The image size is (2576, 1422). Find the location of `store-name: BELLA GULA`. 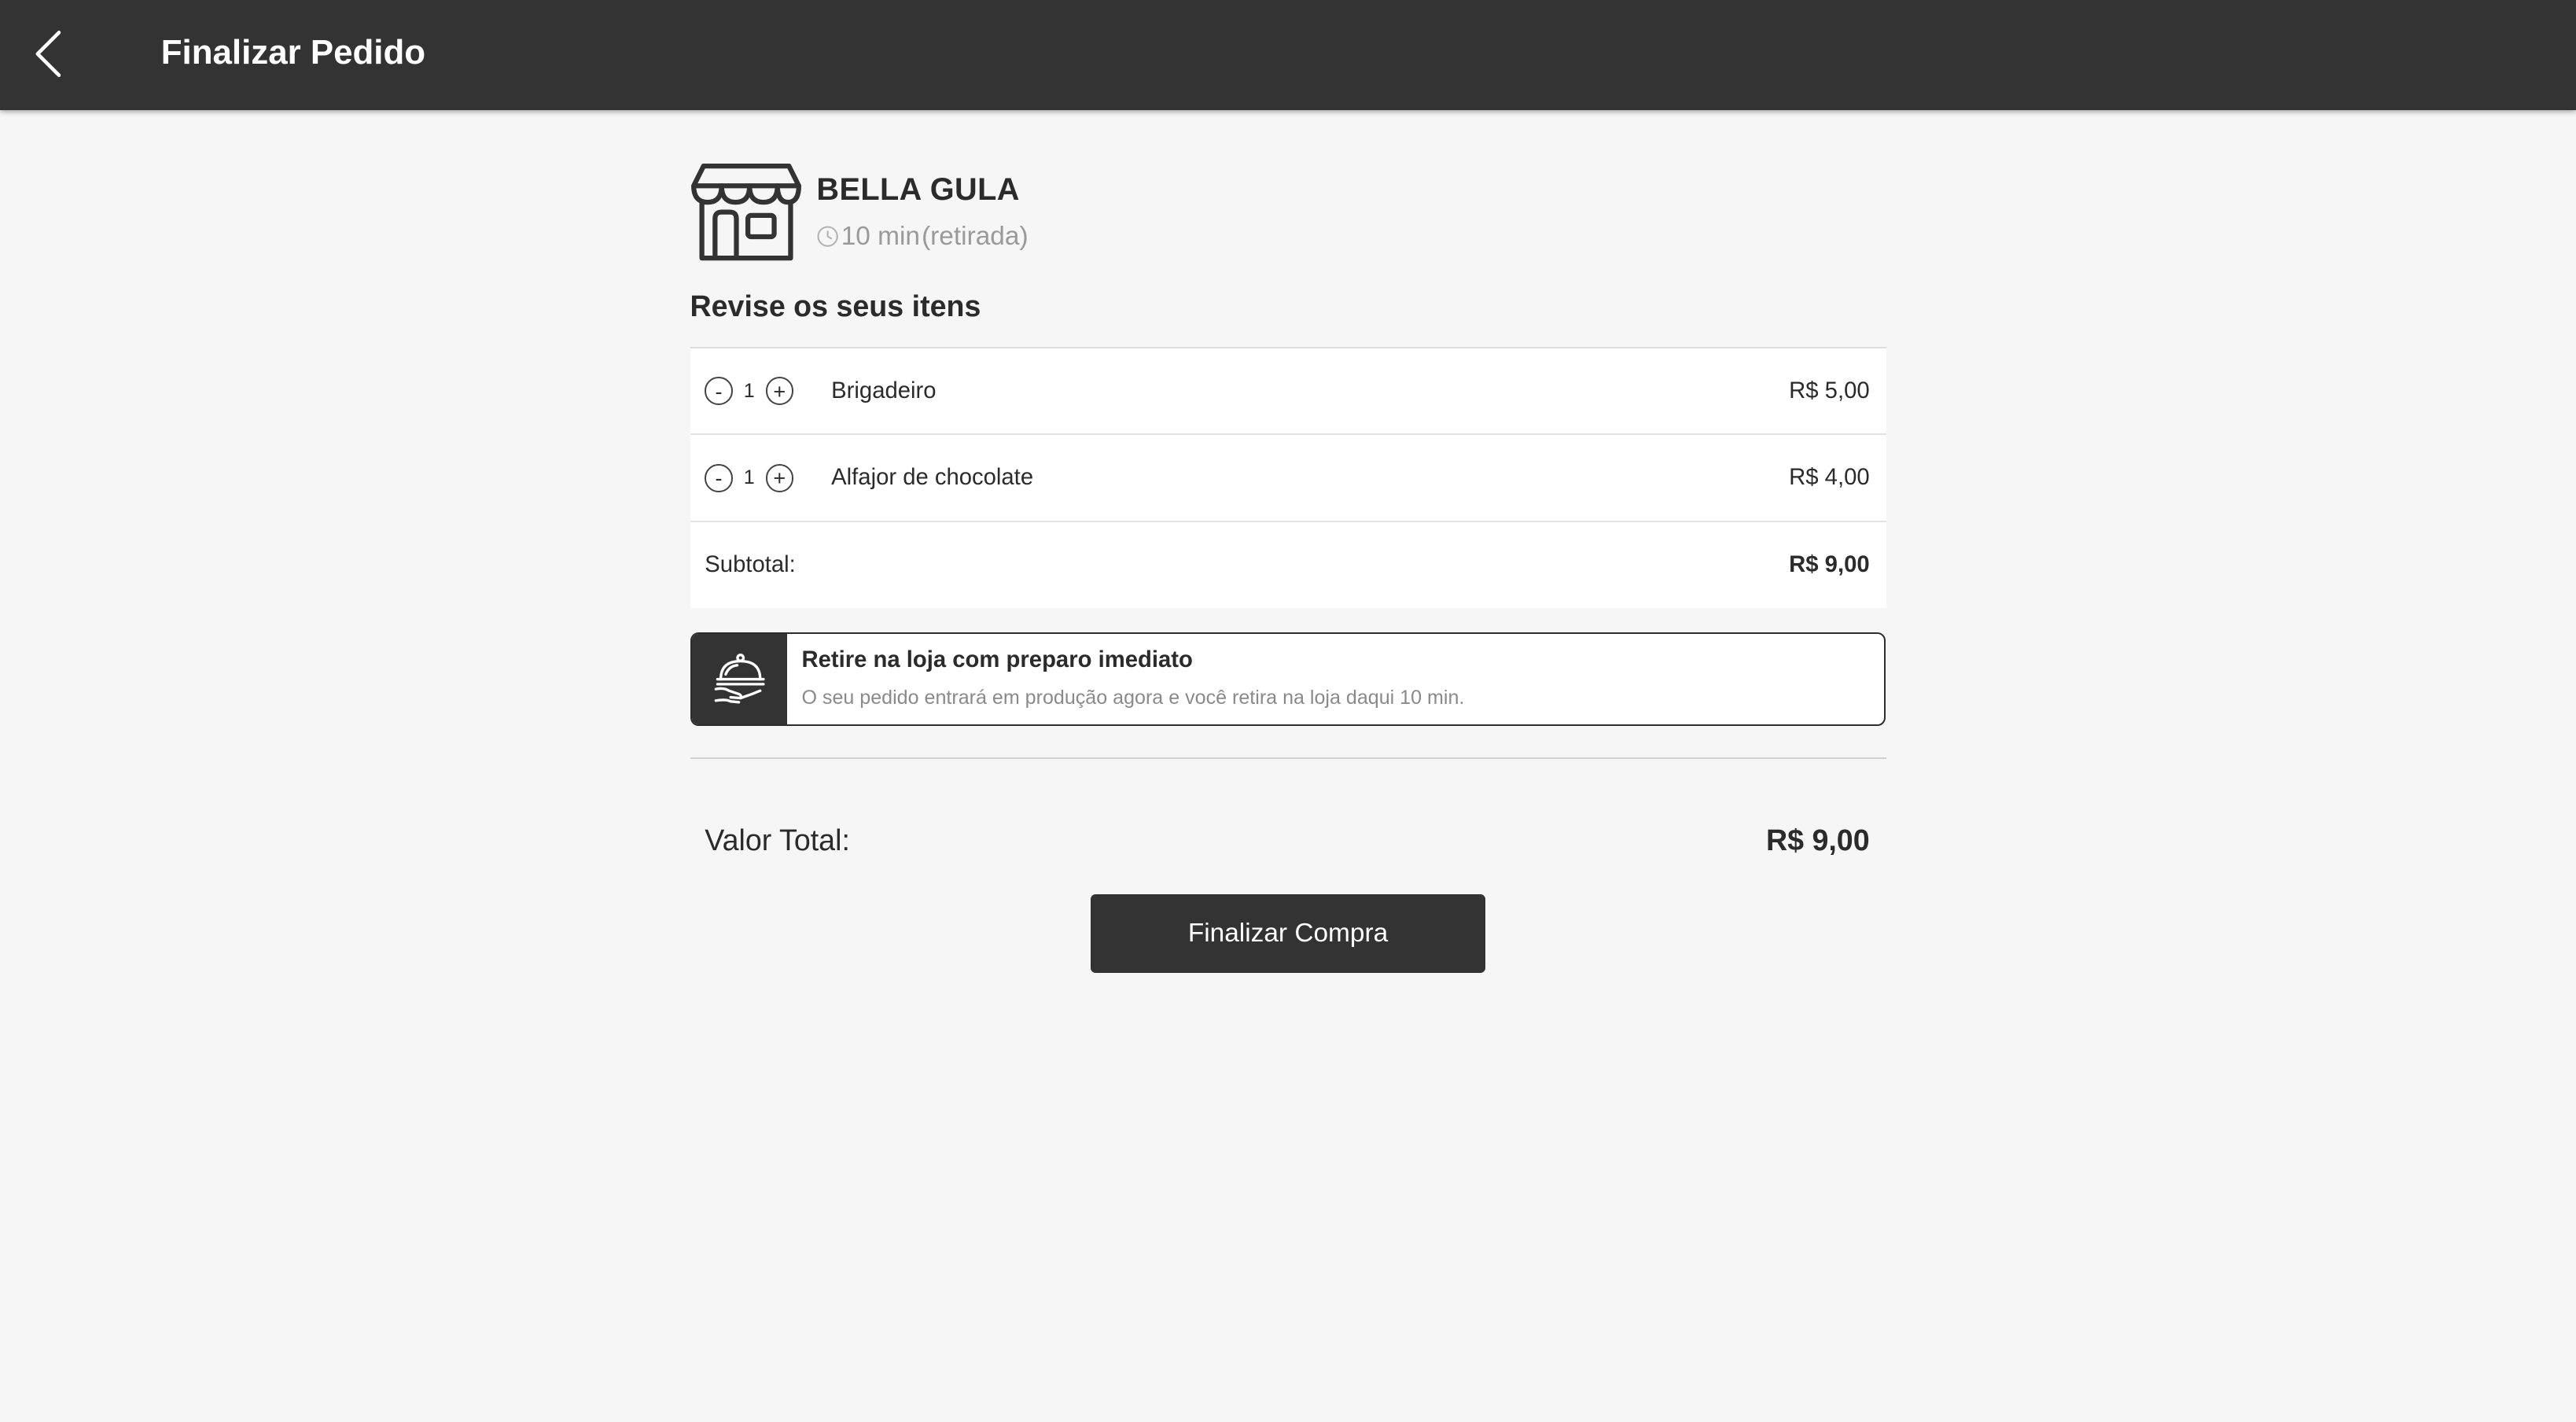

store-name: BELLA GULA is located at coordinates (918, 190).